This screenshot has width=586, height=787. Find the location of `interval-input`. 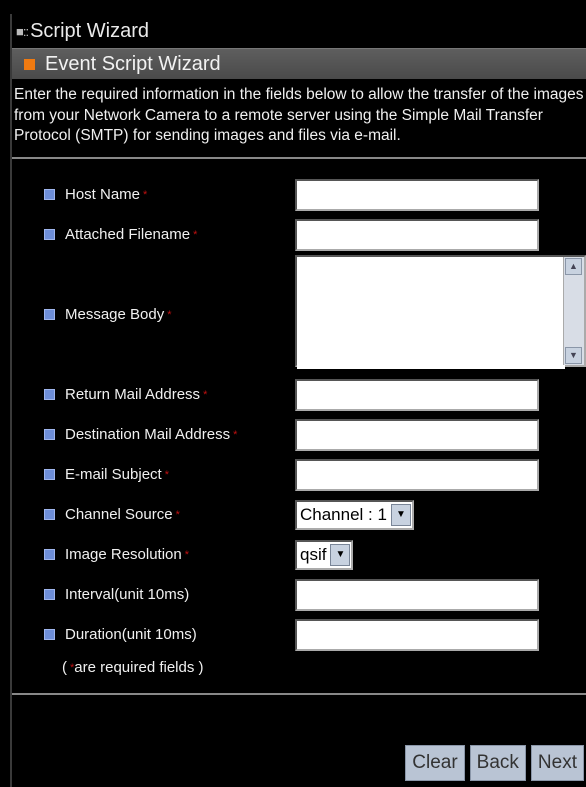

interval-input is located at coordinates (417, 594).